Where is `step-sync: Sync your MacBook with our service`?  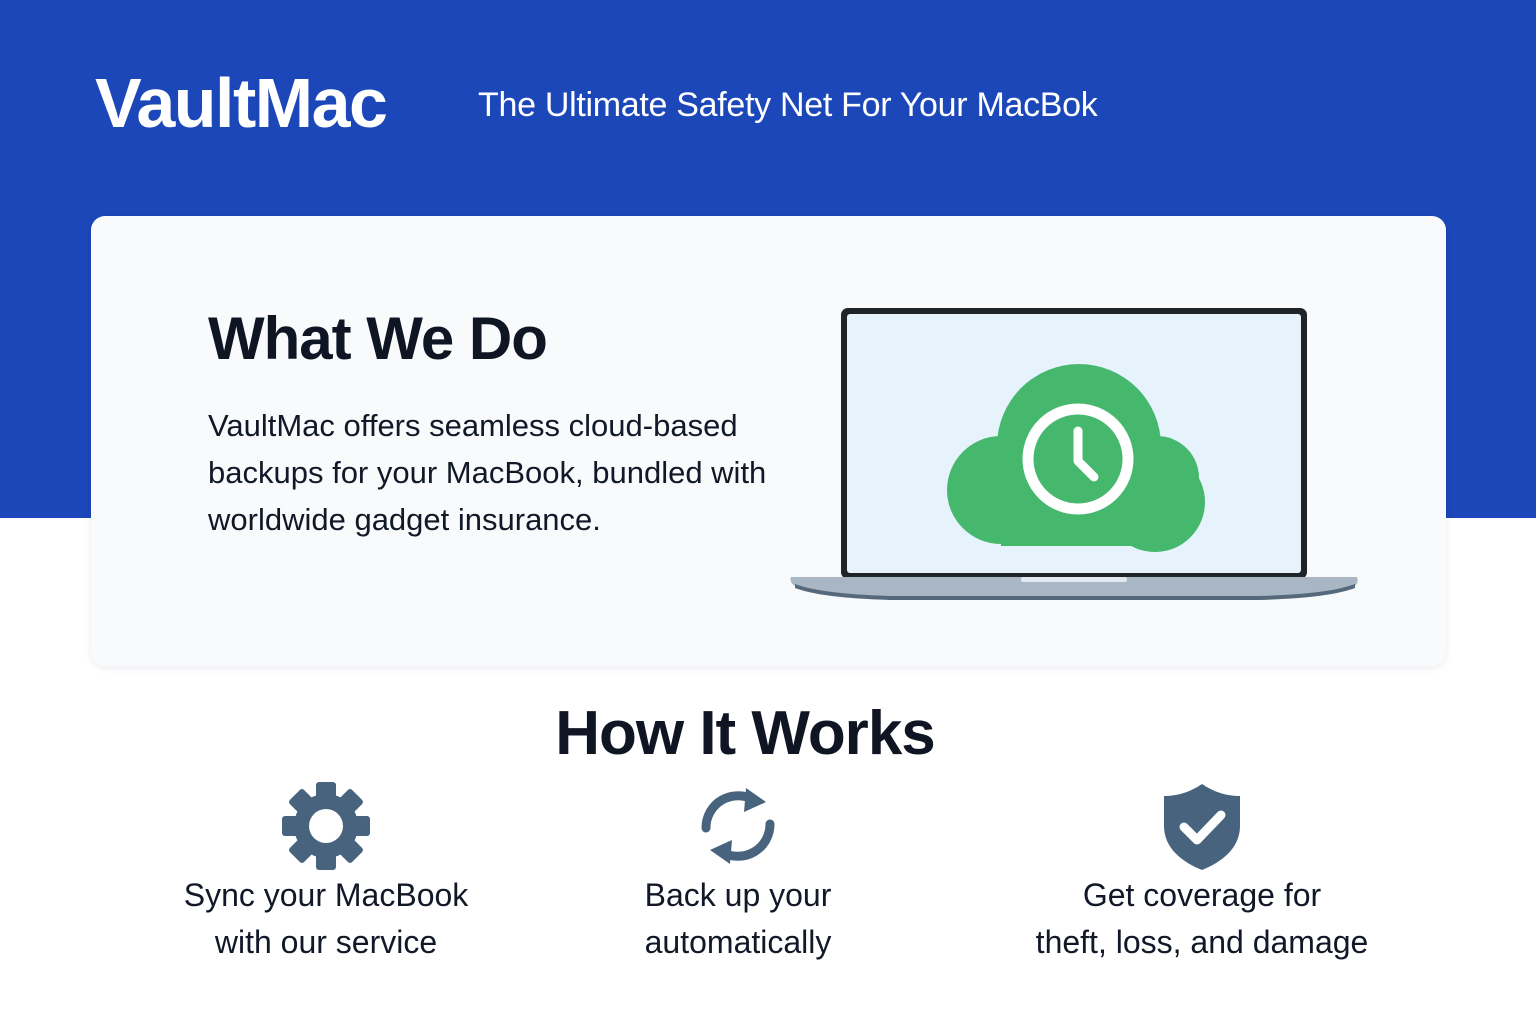
step-sync: Sync your MacBook with our service is located at coordinates (326, 873).